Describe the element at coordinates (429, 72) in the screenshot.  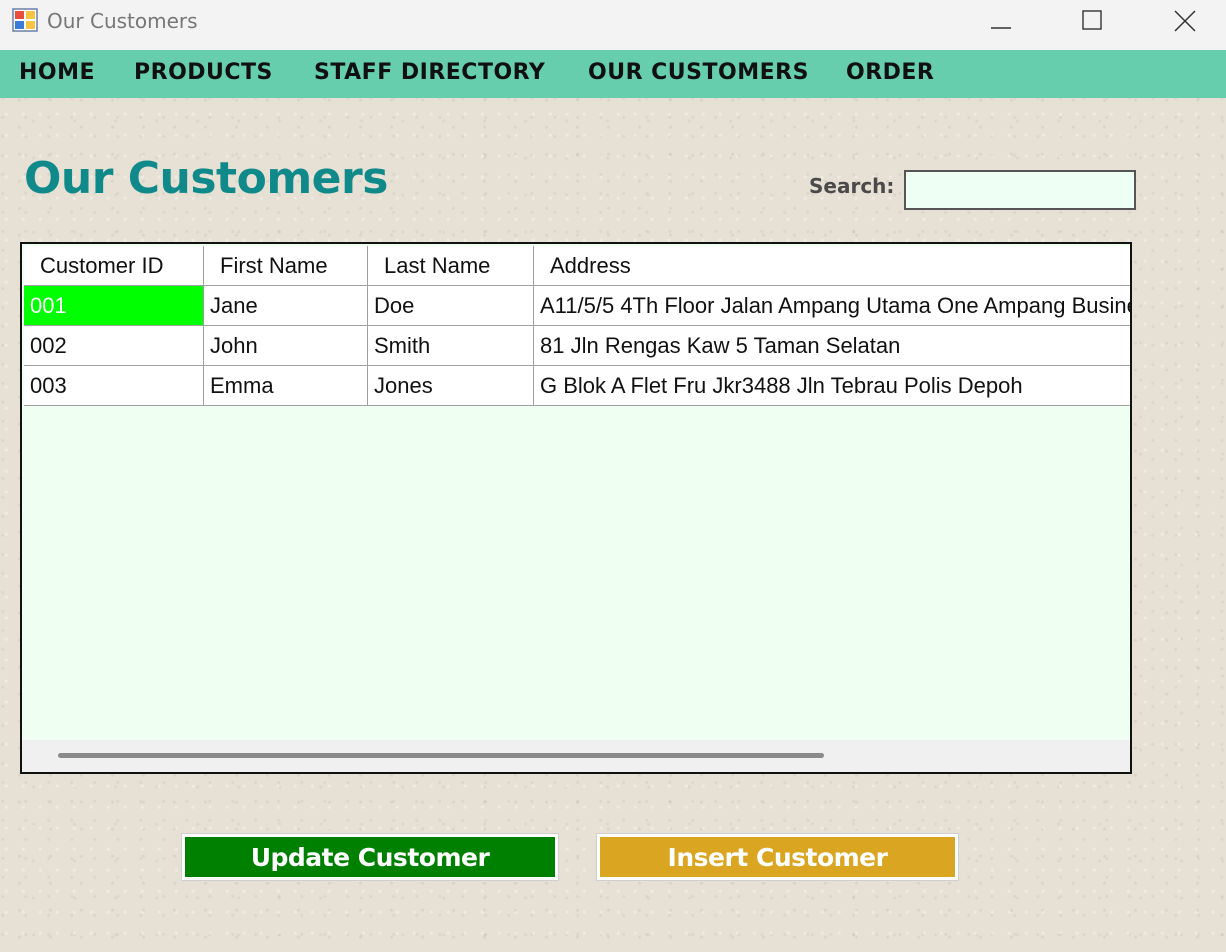
I see `nav-staff-directory: STAFF DIRECTORY` at that location.